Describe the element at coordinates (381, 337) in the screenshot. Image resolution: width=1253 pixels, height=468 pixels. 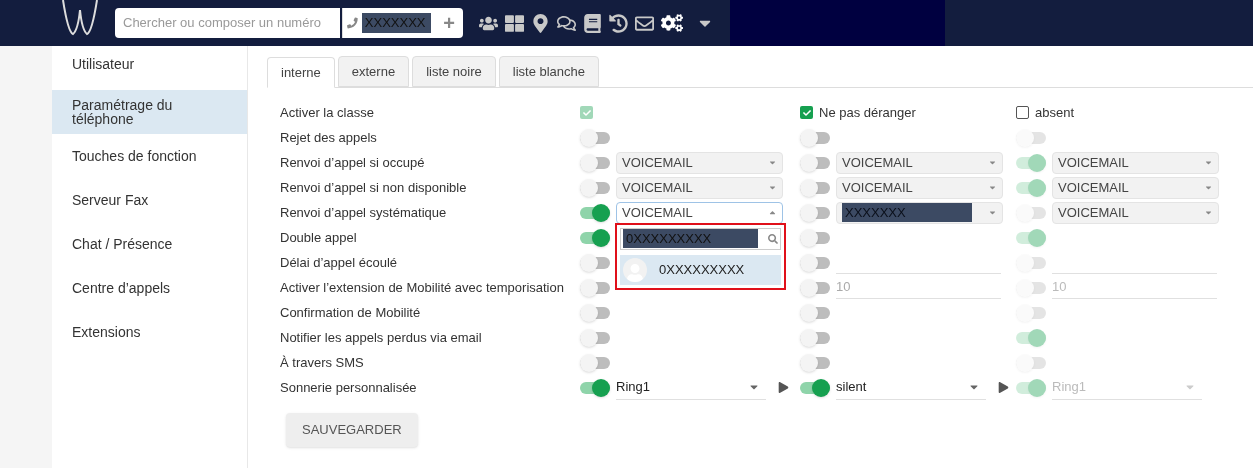
I see `setting-label: Notifier les appels perdus via email` at that location.